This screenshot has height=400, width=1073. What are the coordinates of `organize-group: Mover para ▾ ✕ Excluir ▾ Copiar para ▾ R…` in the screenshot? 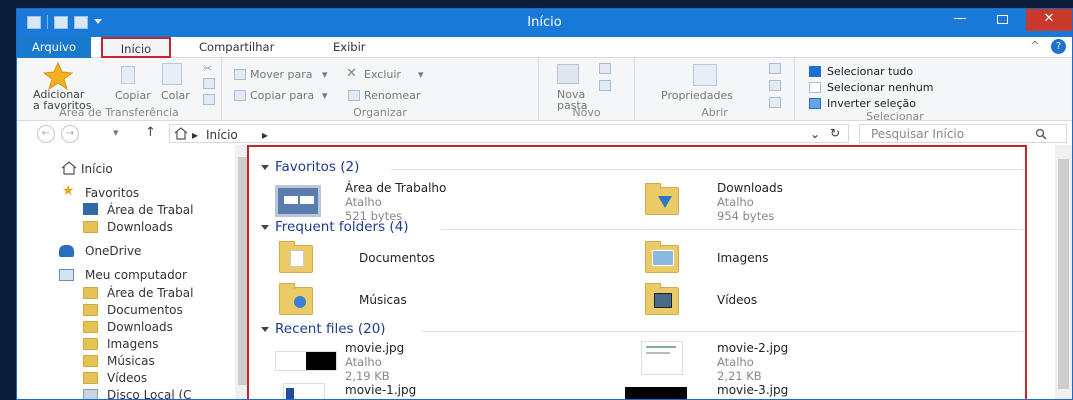 It's located at (380, 89).